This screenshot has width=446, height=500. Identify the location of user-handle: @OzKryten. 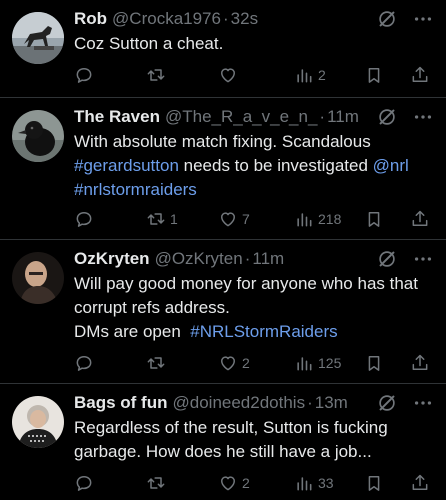
(199, 259).